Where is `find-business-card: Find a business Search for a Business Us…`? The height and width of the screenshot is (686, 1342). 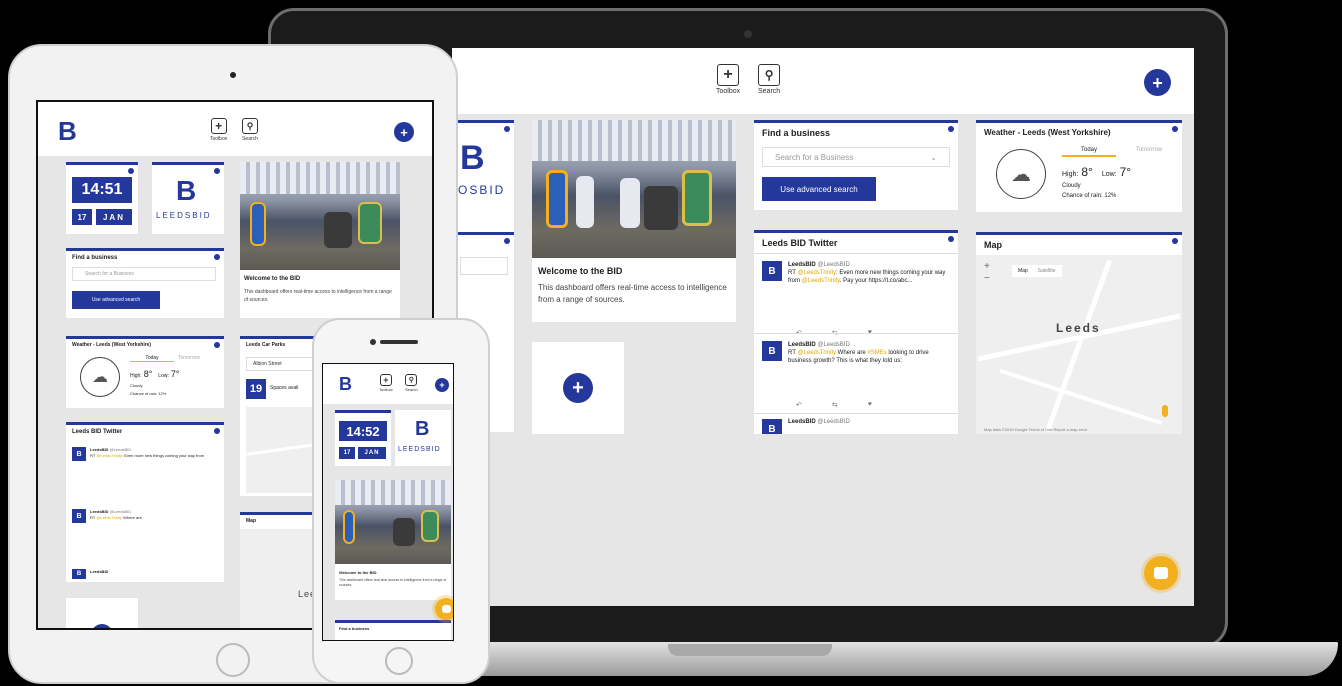 find-business-card: Find a business Search for a Business Us… is located at coordinates (145, 283).